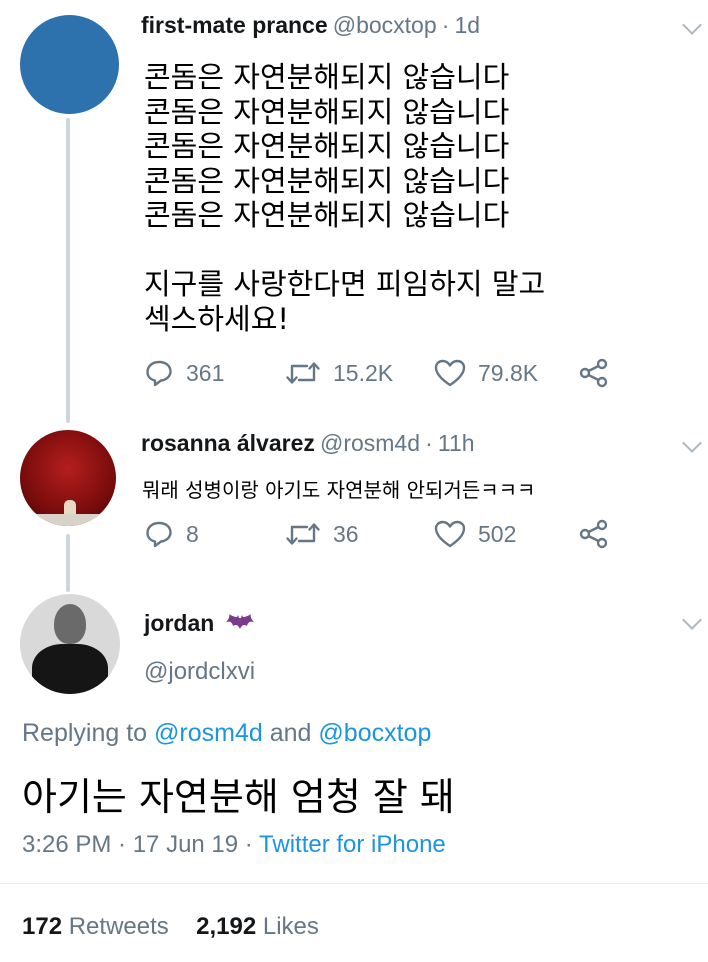  What do you see at coordinates (70, 669) in the screenshot?
I see `avatar-body` at bounding box center [70, 669].